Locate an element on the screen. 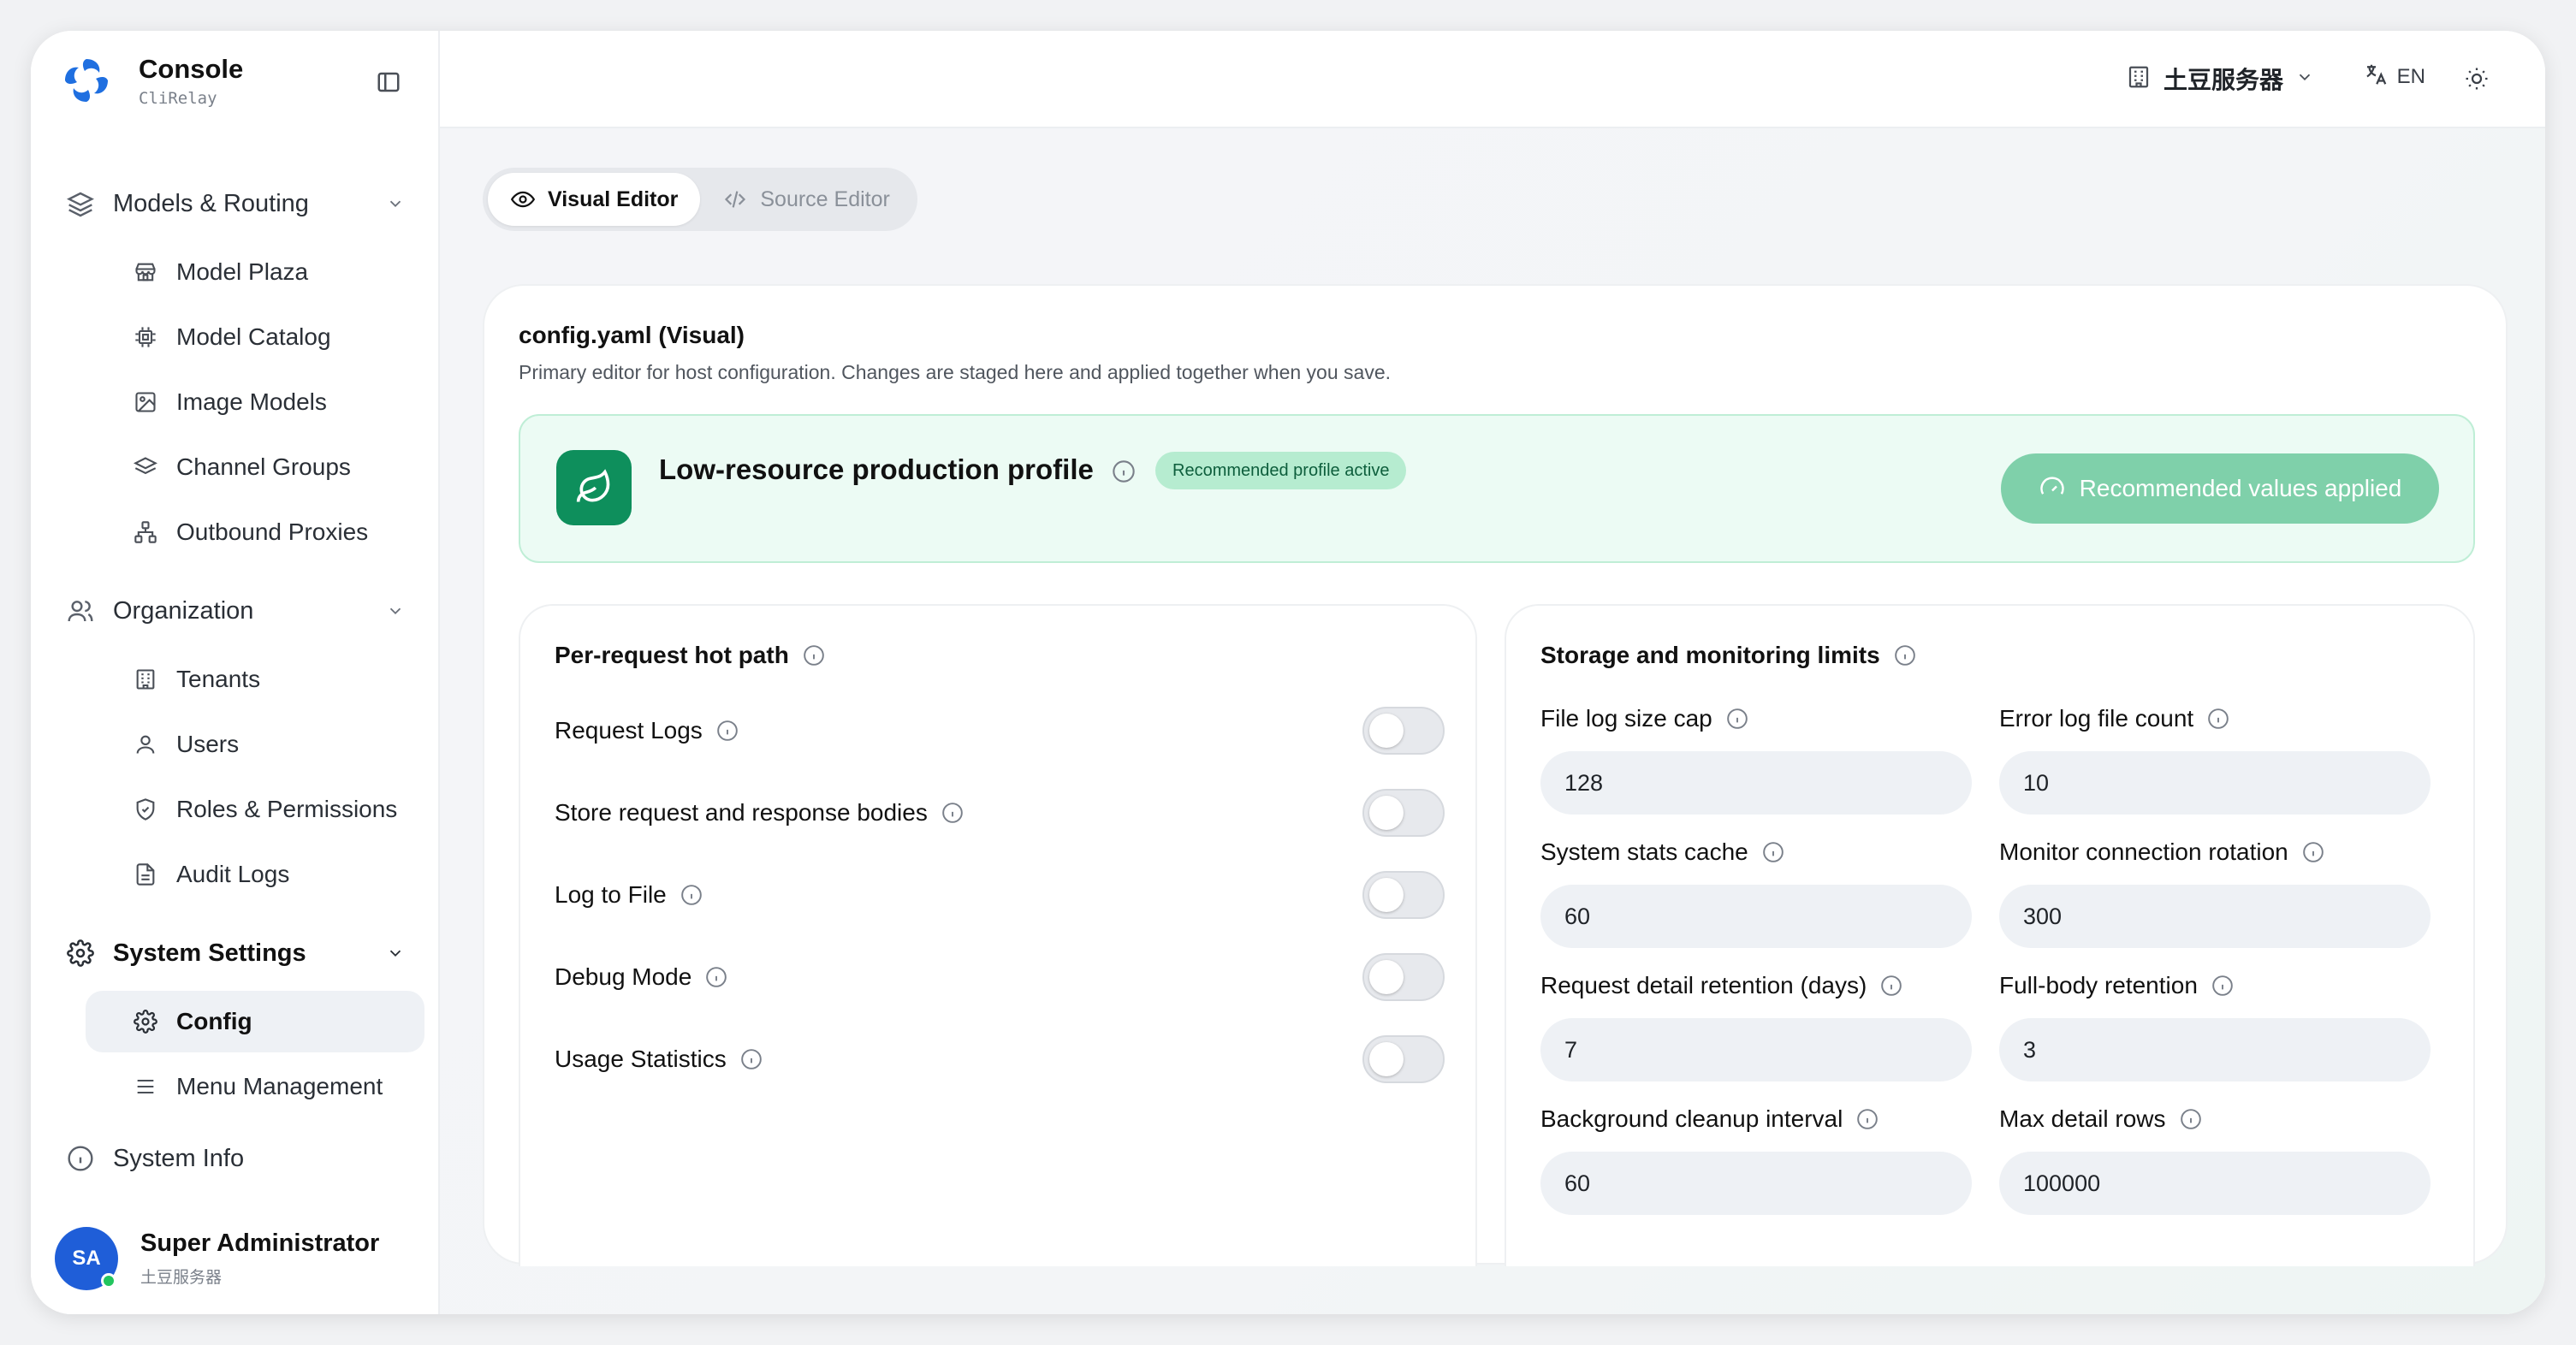  sidebar-item-model-plaza: Model Plaza is located at coordinates (255, 272).